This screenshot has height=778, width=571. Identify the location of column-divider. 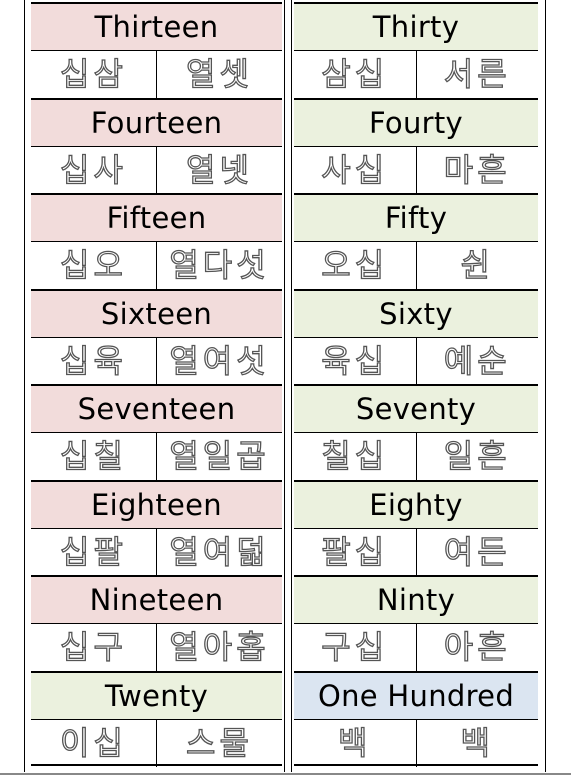
(288, 386).